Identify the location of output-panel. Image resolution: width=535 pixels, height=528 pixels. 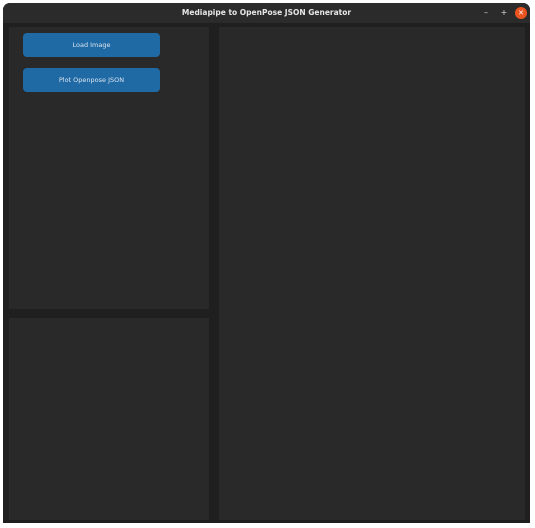
(109, 419).